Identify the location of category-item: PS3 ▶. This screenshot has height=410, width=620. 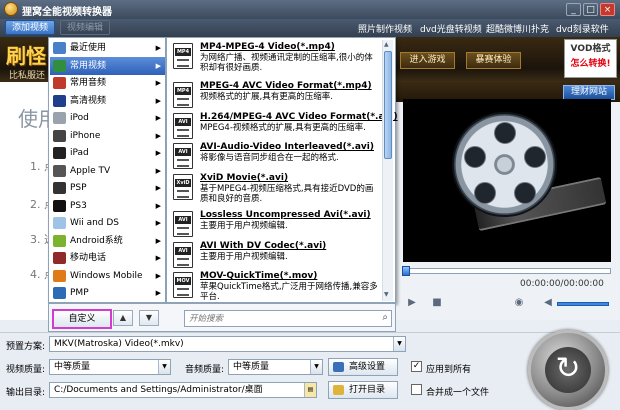
(107, 206).